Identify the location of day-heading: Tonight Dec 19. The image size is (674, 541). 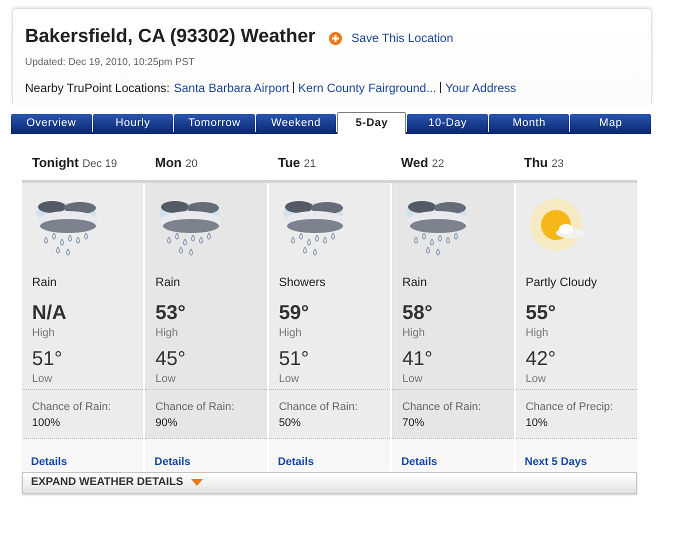
(75, 162).